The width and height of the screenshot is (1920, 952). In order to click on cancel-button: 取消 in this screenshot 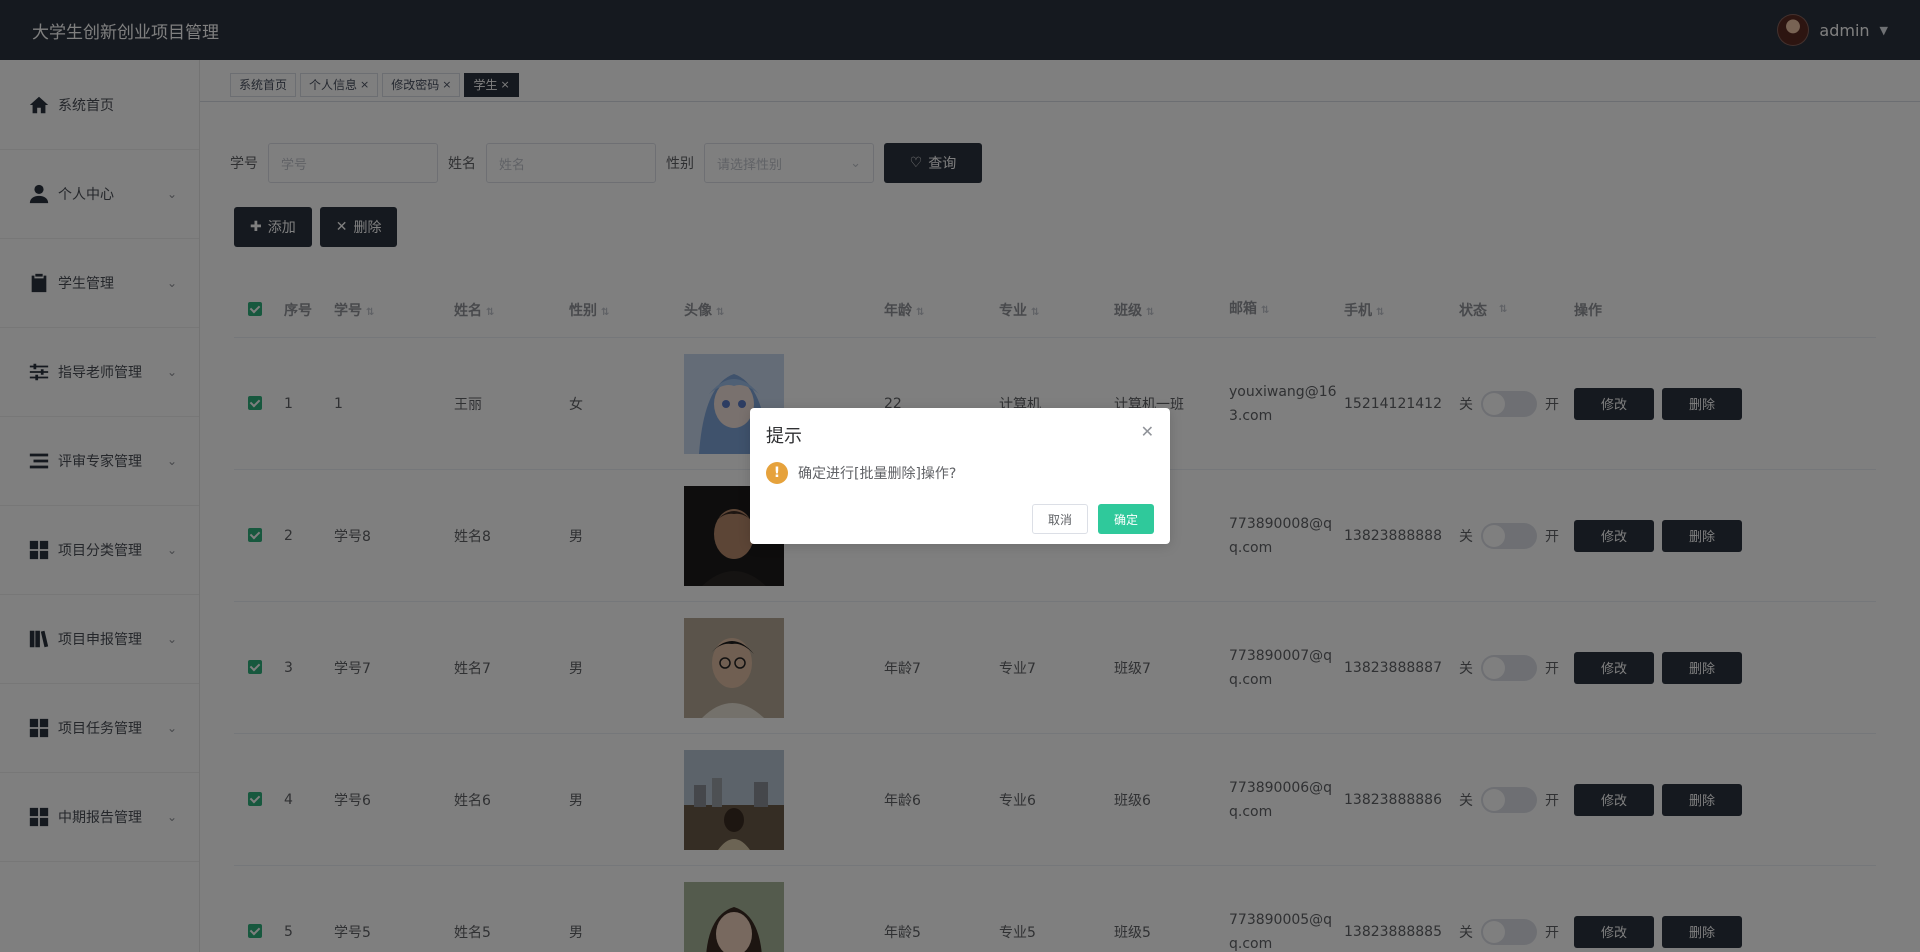, I will do `click(1060, 519)`.